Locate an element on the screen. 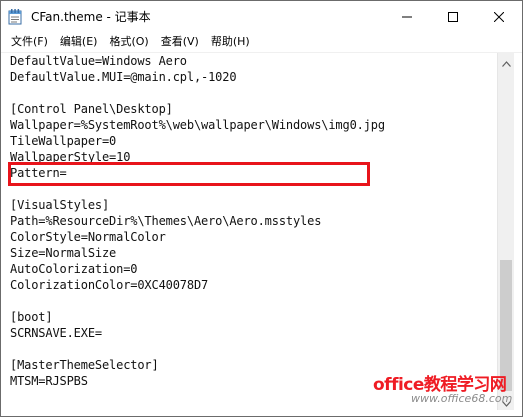  minimize-icon is located at coordinates (407, 16).